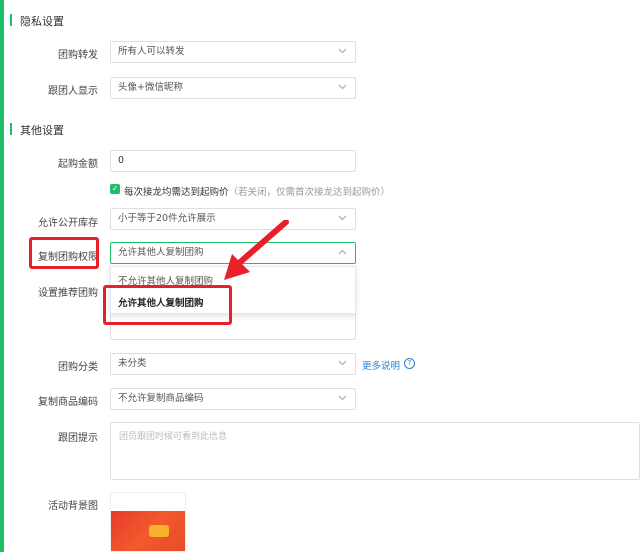 This screenshot has width=640, height=552. I want to click on copy-code-value: 不允许复制商品编码, so click(161, 398).